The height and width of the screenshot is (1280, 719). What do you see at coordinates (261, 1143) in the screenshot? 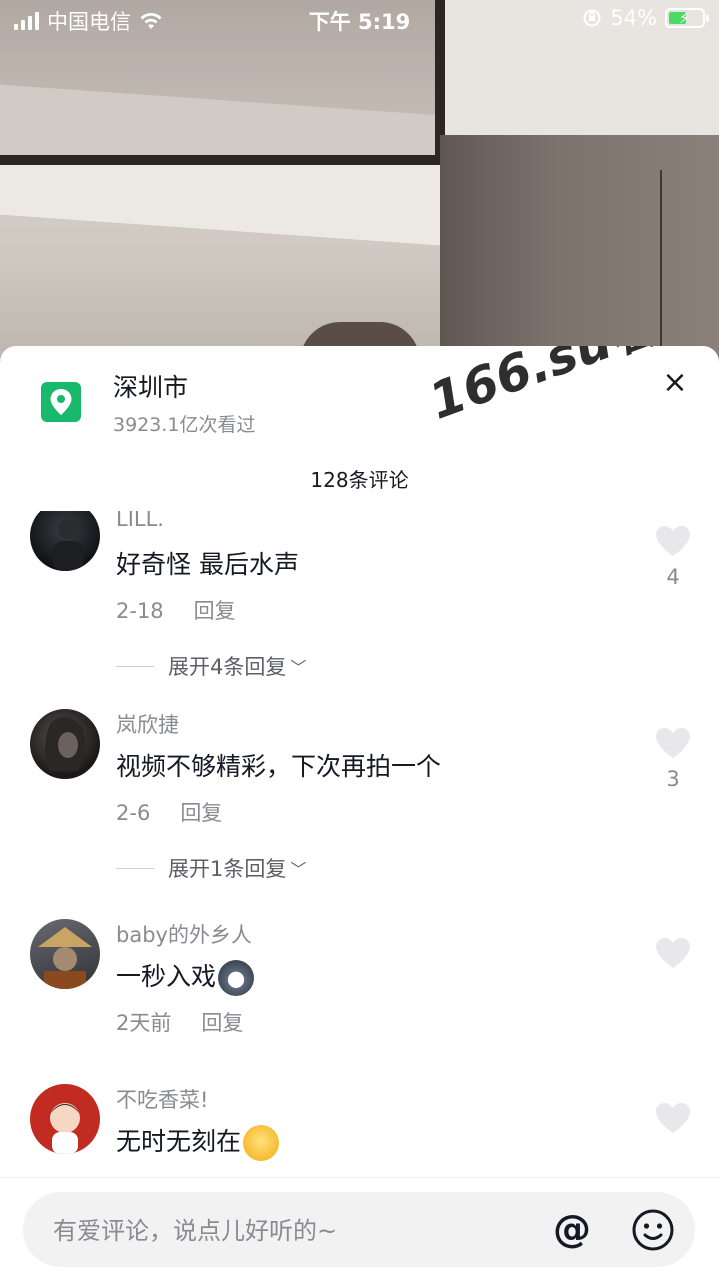
I see `grin-emoji-icon` at bounding box center [261, 1143].